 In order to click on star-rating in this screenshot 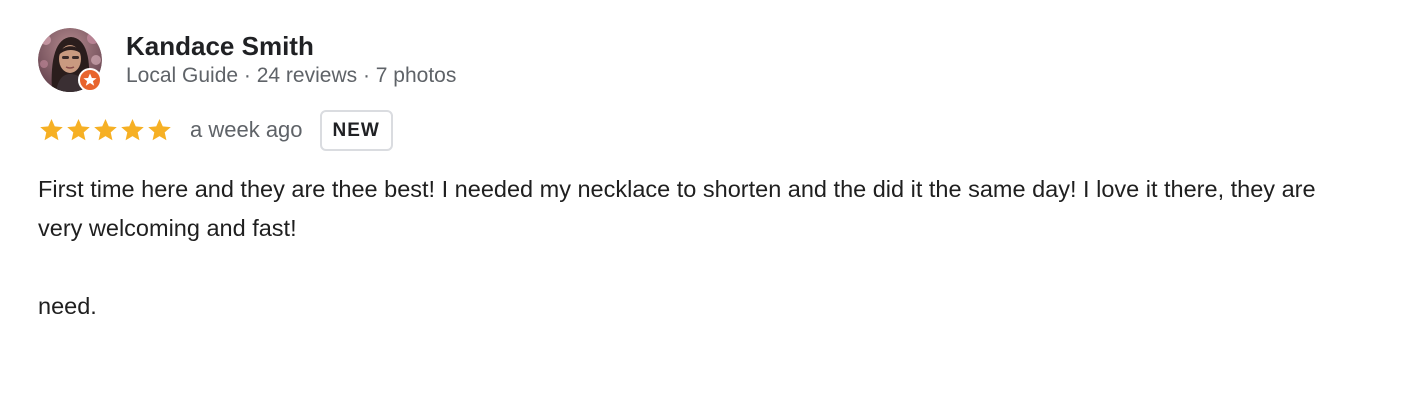, I will do `click(105, 130)`.